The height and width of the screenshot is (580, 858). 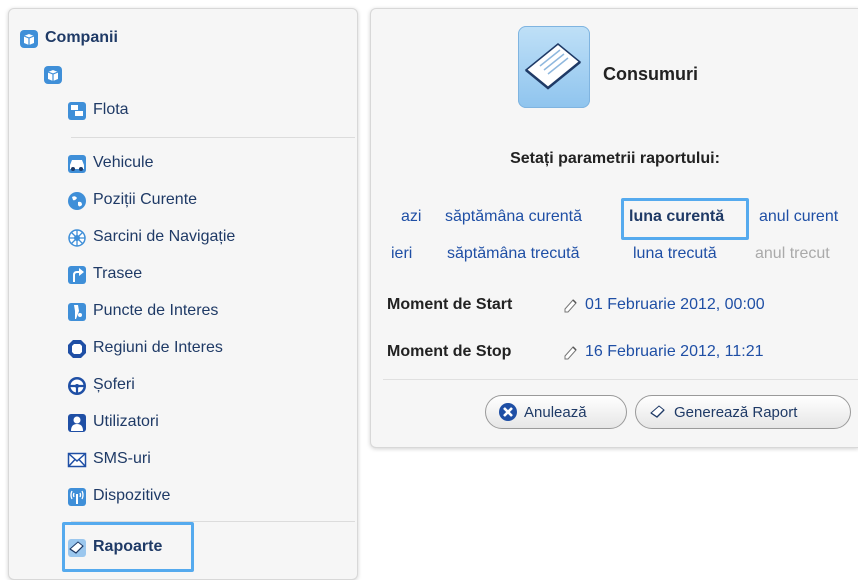 What do you see at coordinates (164, 236) in the screenshot?
I see `sidebar-item-label: Sarcini de Navigație` at bounding box center [164, 236].